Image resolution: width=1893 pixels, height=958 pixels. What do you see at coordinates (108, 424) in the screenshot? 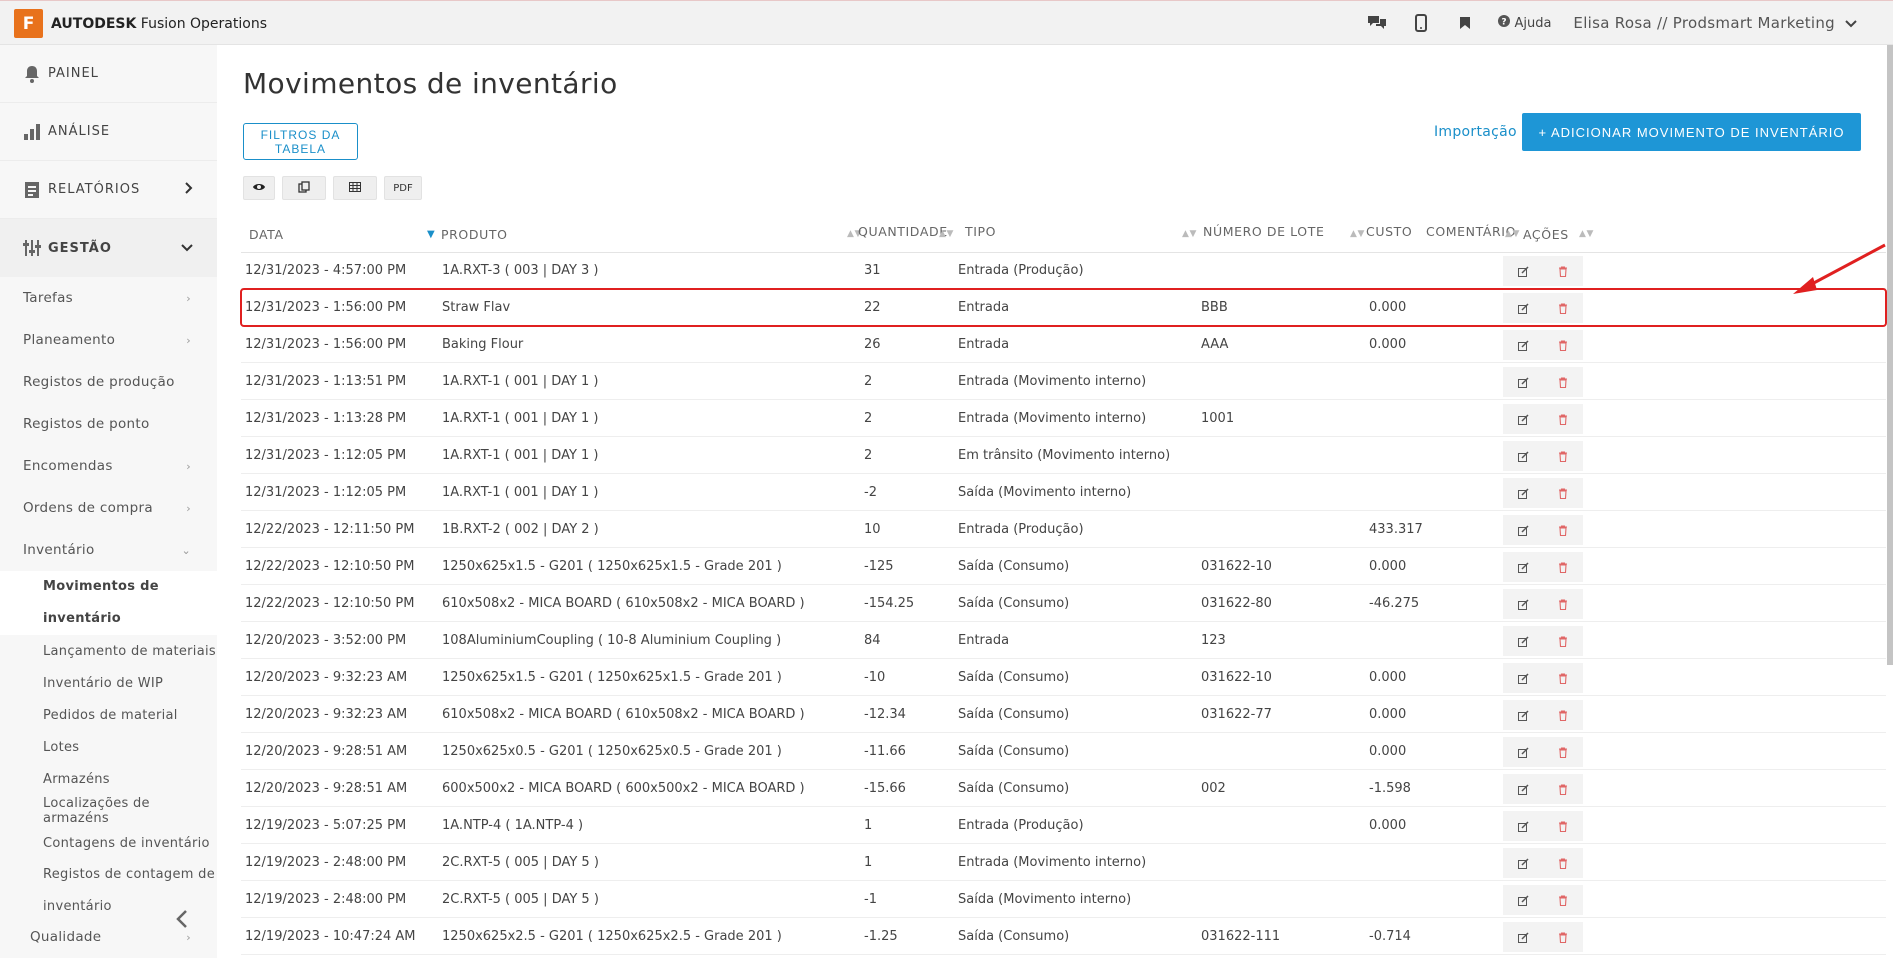
I see `sidebar-item-registos-ponto: Registos de ponto` at bounding box center [108, 424].